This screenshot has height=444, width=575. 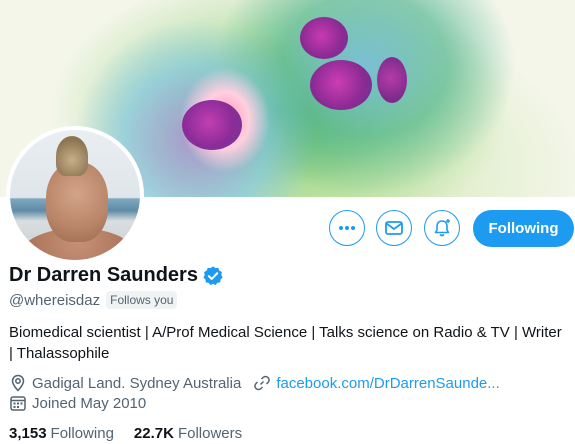 What do you see at coordinates (28, 433) in the screenshot?
I see `following-count: 3,153` at bounding box center [28, 433].